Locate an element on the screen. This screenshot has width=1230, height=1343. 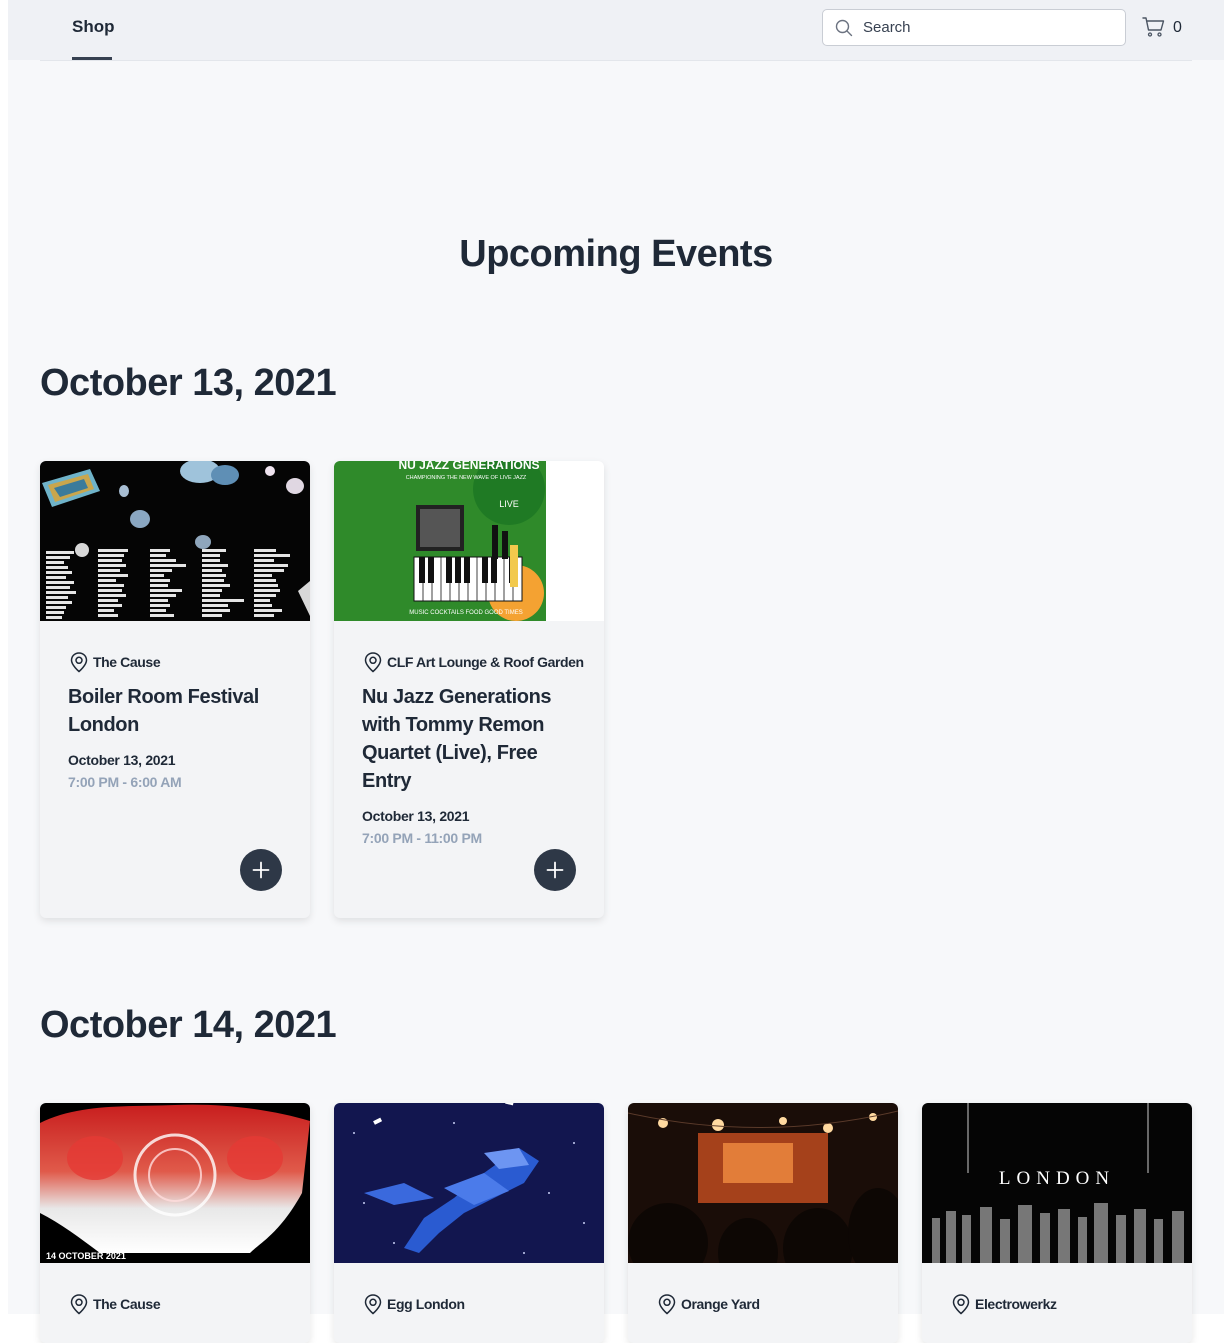
event-time: 7:00 PM - 11:00 PM is located at coordinates (422, 838).